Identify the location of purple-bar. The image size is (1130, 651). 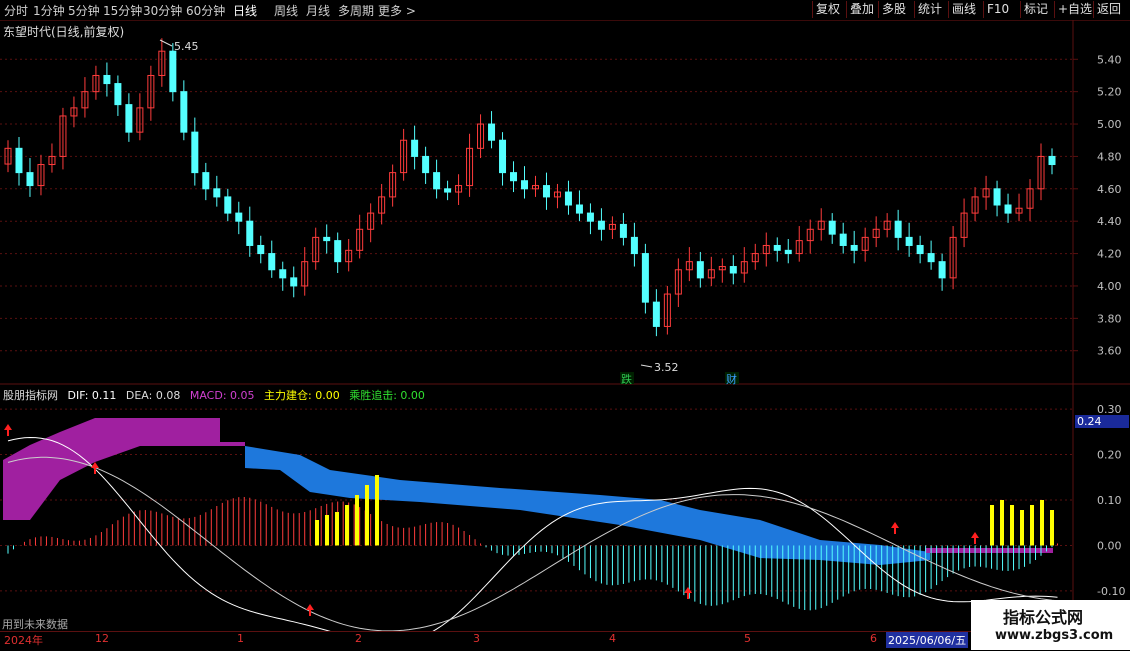
(989, 550).